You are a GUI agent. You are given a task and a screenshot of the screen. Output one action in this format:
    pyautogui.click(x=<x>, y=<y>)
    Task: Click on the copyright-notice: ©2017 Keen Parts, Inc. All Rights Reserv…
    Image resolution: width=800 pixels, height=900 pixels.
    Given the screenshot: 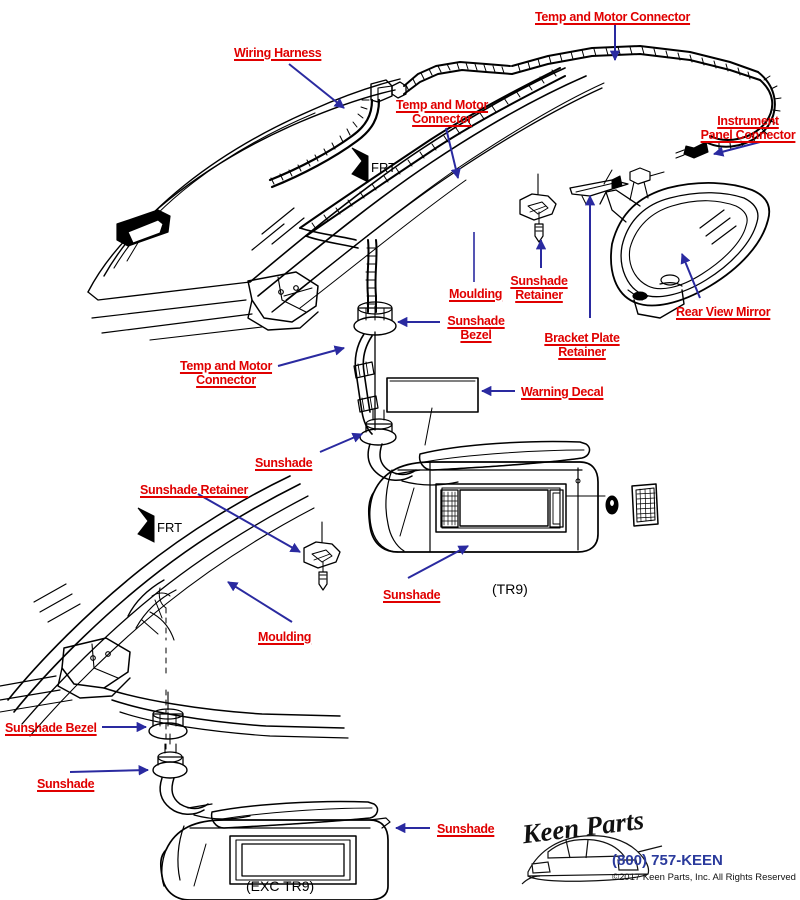 What is the action you would take?
    pyautogui.click(x=704, y=877)
    